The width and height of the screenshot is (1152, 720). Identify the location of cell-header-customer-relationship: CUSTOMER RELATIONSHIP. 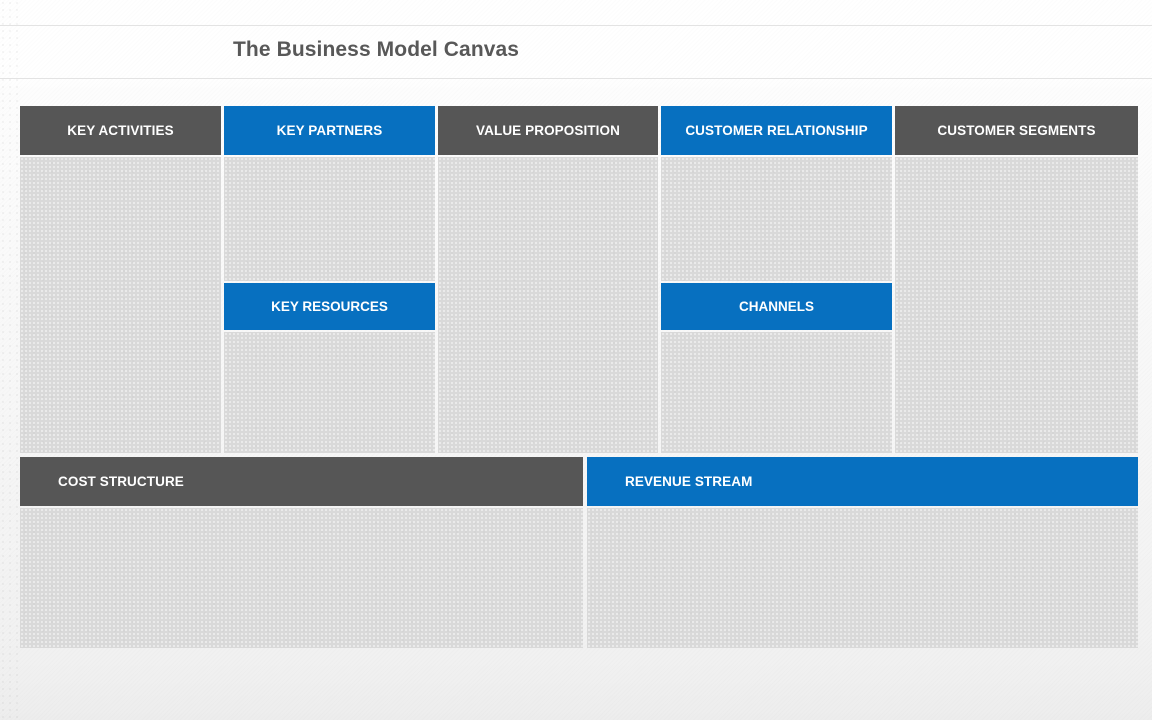
(776, 130).